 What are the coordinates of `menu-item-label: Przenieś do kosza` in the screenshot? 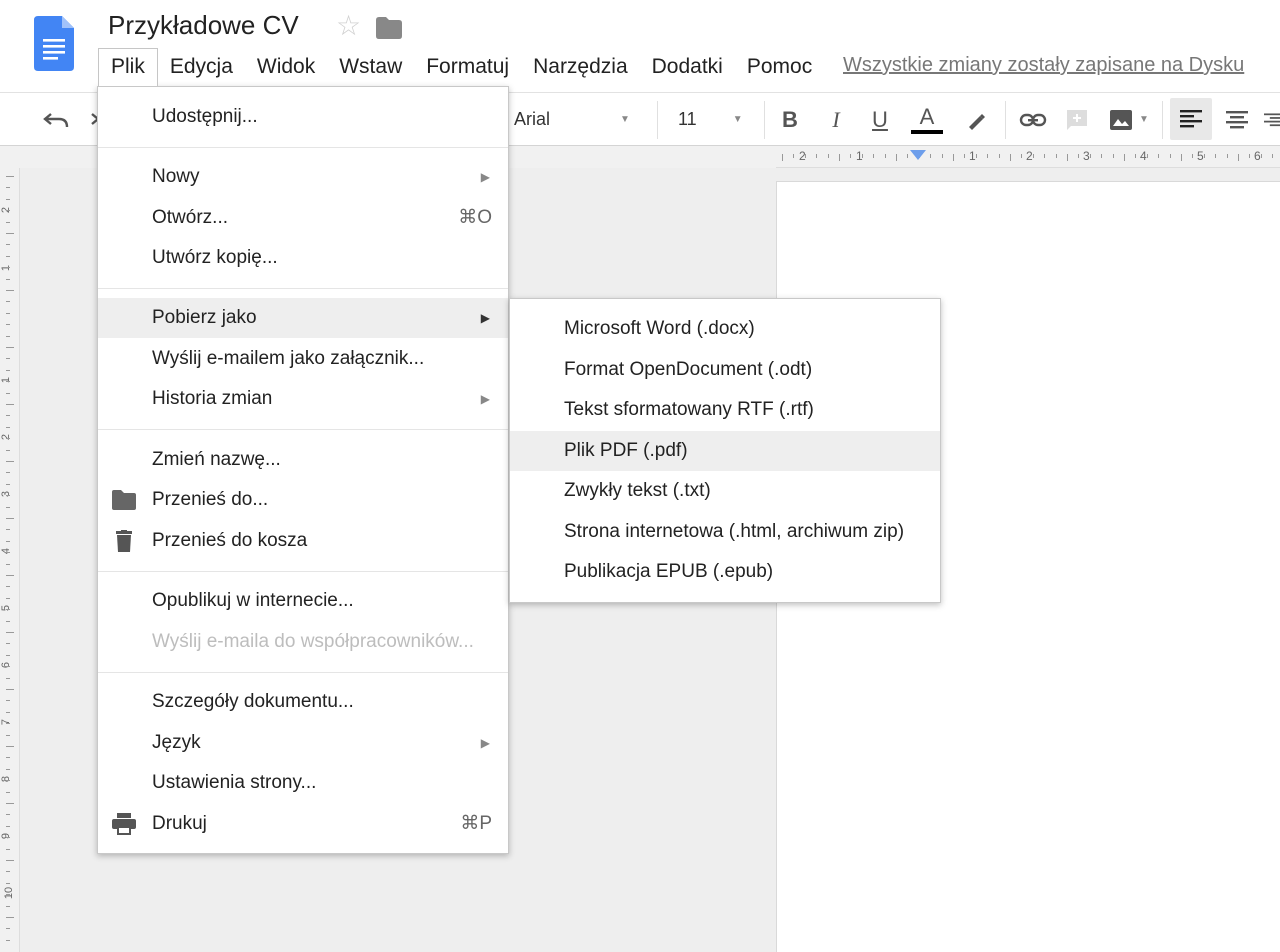 It's located at (230, 540).